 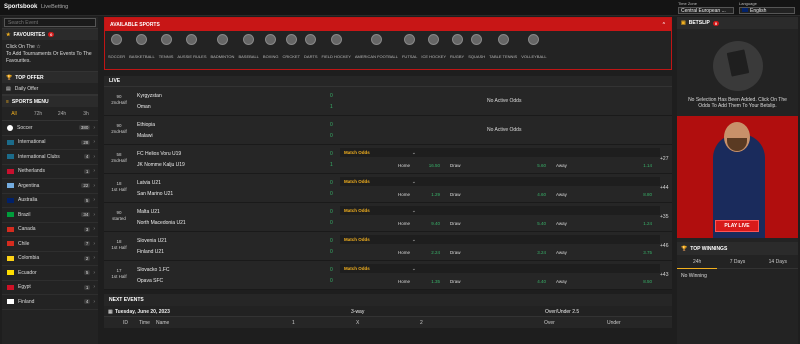 What do you see at coordinates (605, 194) in the screenshot?
I see `odd-away: Away 8.80` at bounding box center [605, 194].